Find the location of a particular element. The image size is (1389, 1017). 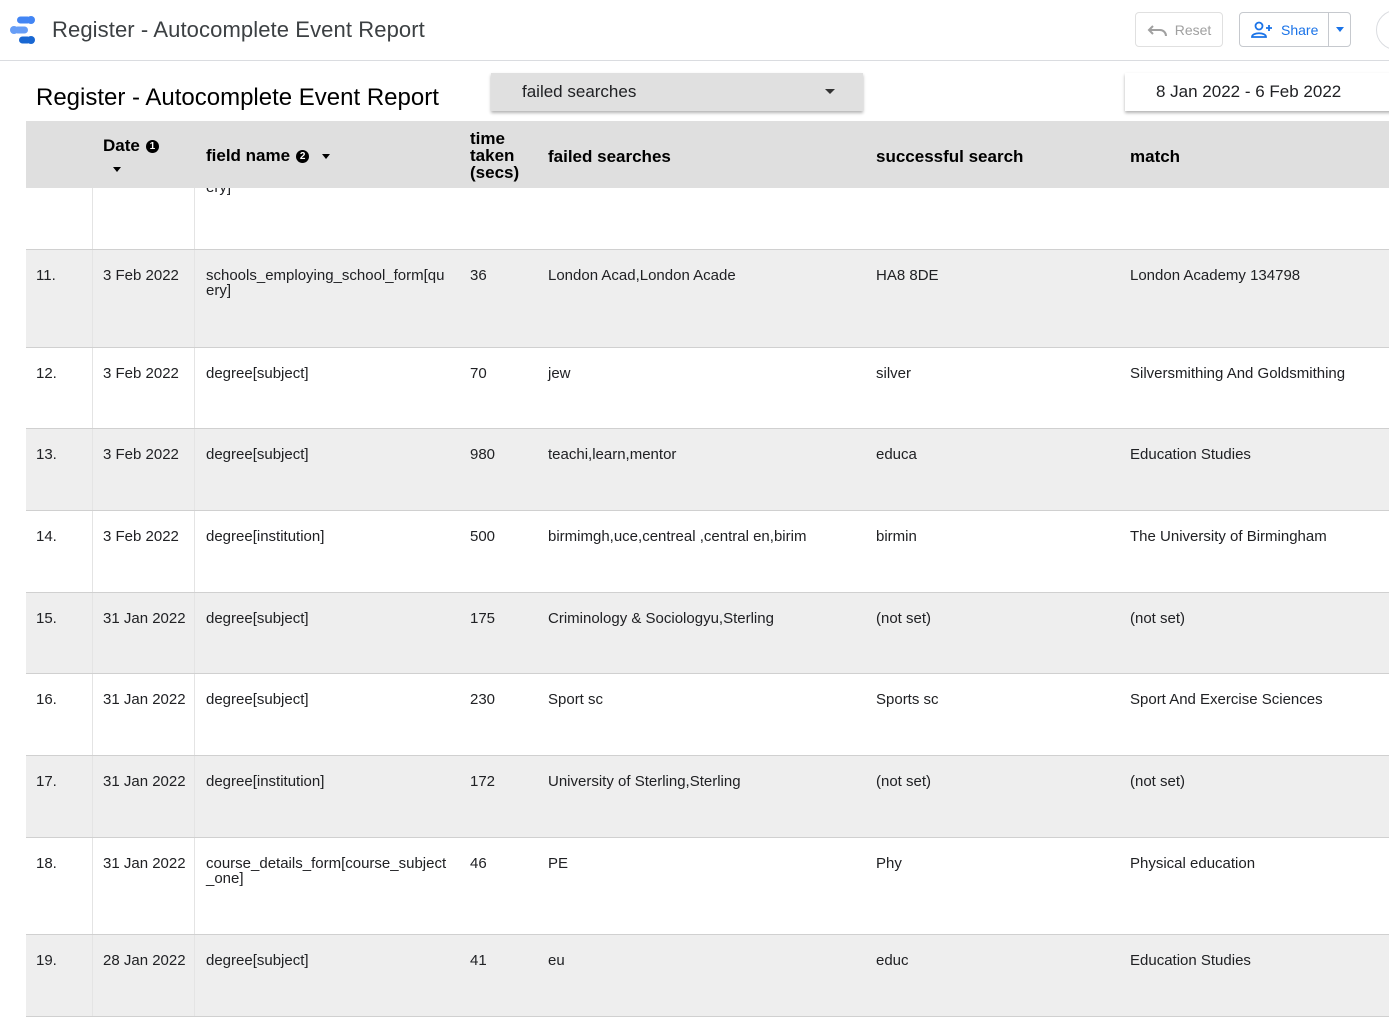

cell-match: Physical education is located at coordinates (1193, 863).